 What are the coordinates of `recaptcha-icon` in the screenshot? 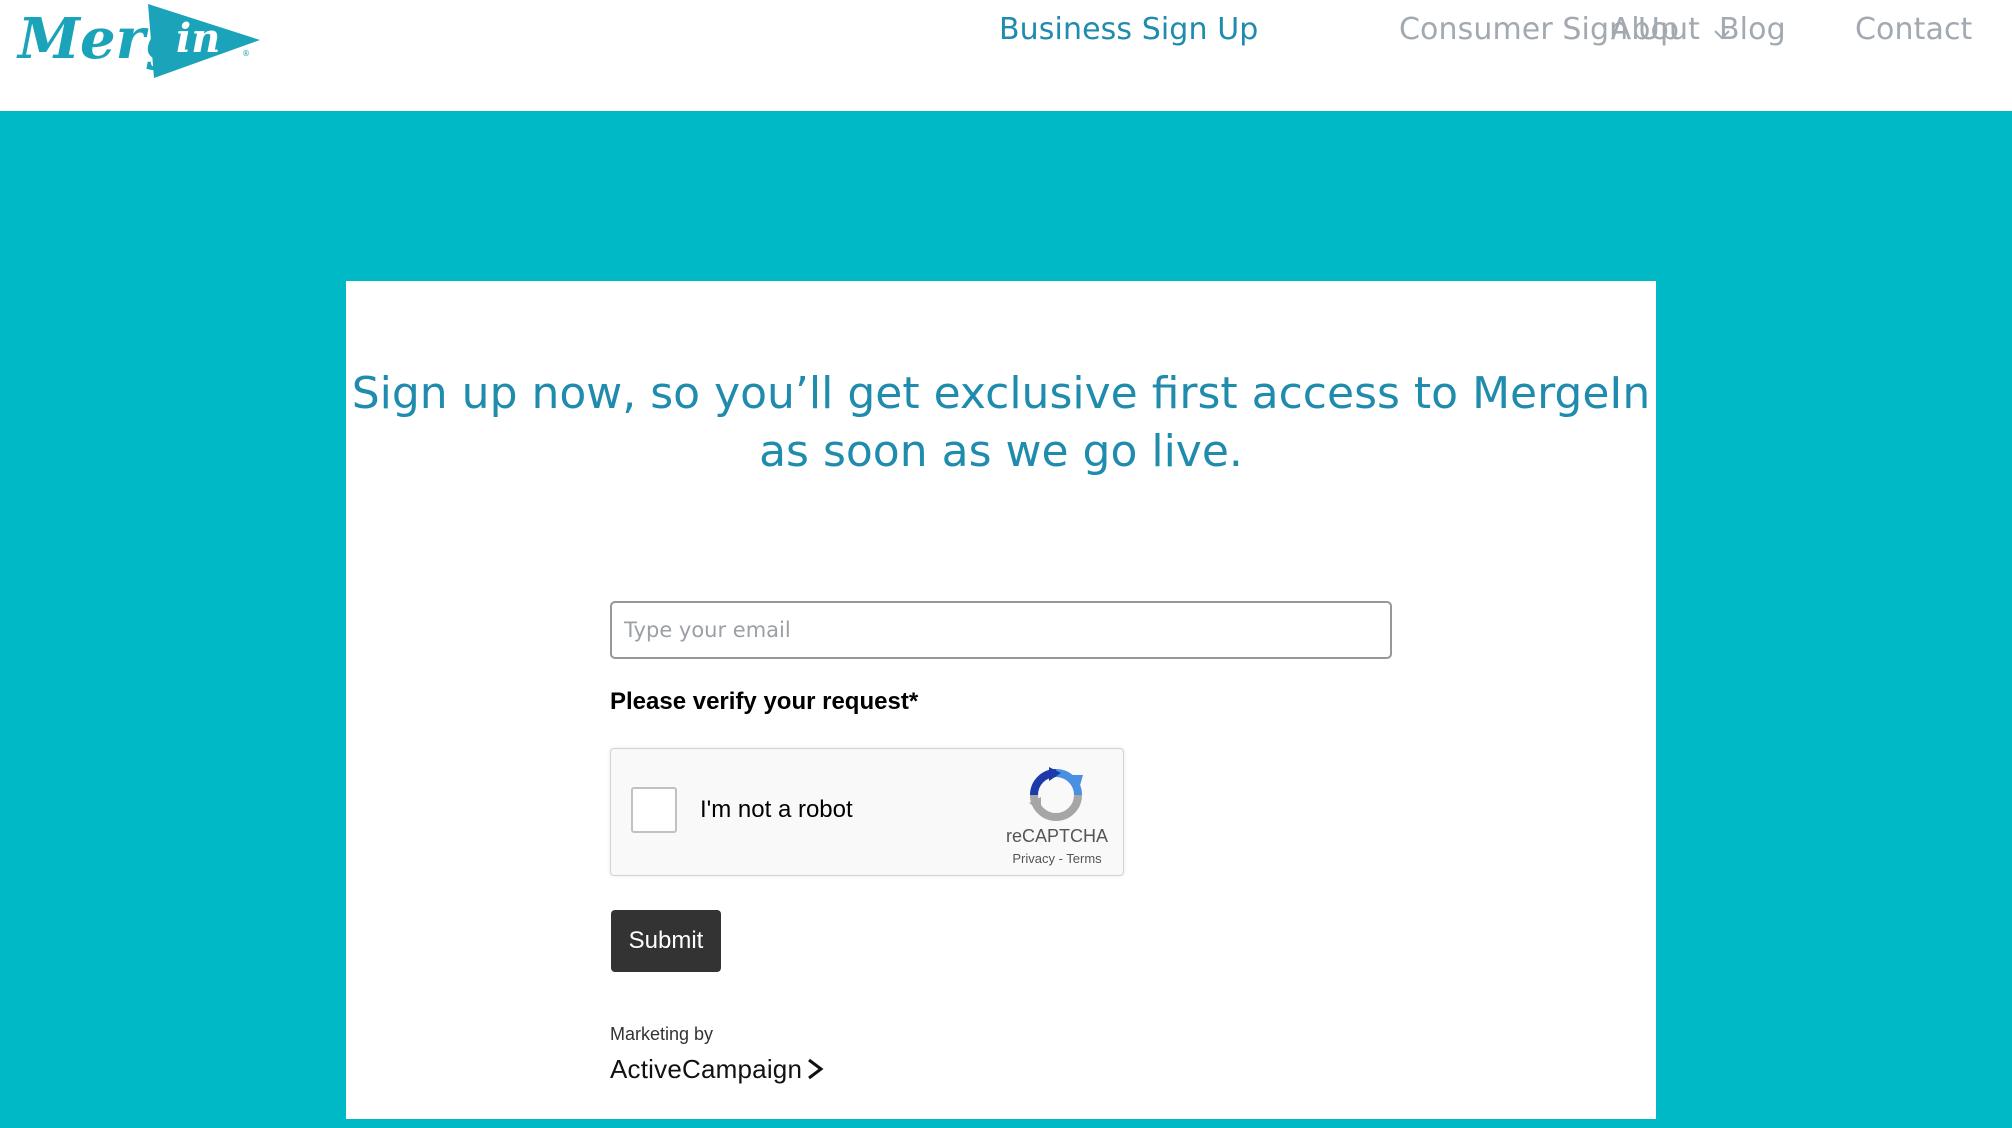 It's located at (1056, 795).